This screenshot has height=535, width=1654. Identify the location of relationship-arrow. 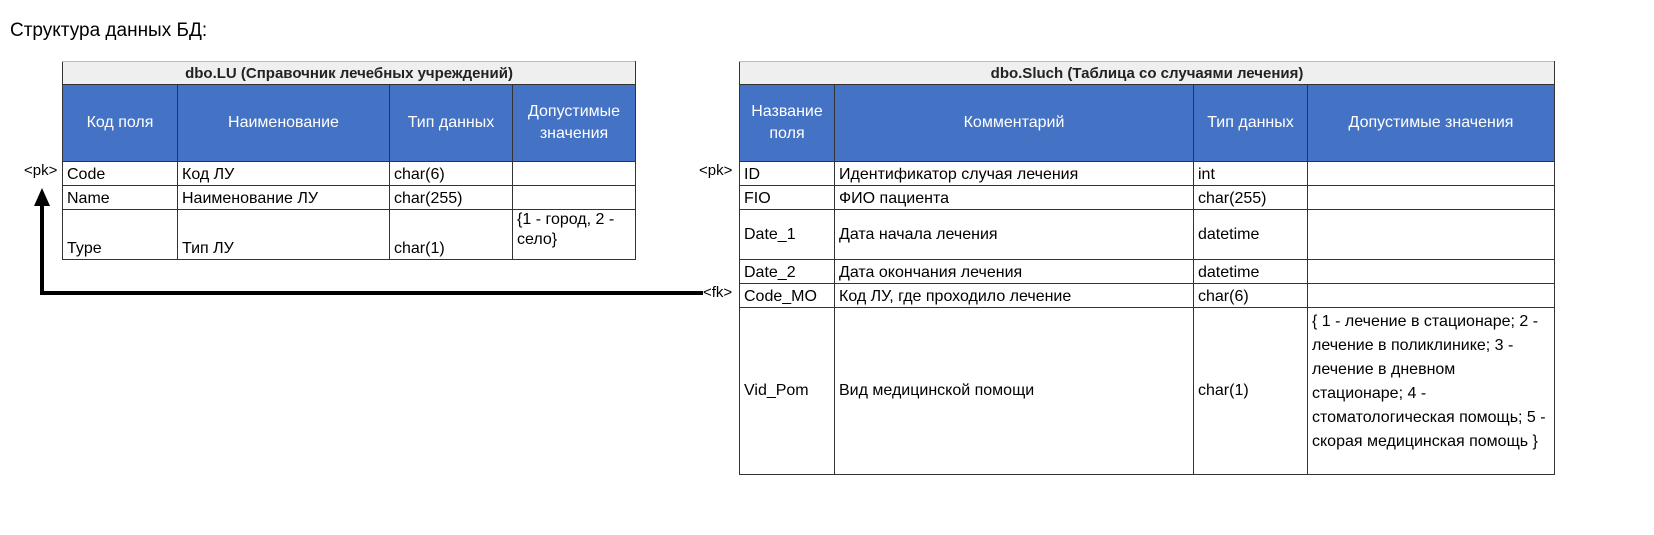
(368, 241).